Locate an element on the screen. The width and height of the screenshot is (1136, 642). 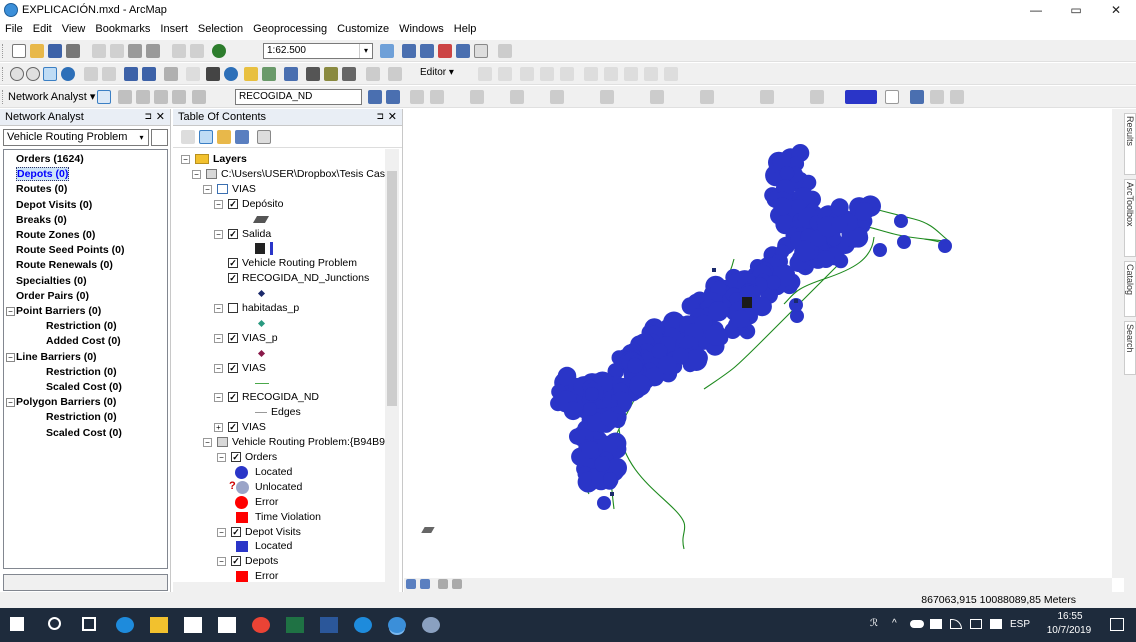
na-tree-item: Breaks (0) is located at coordinates (41, 220).